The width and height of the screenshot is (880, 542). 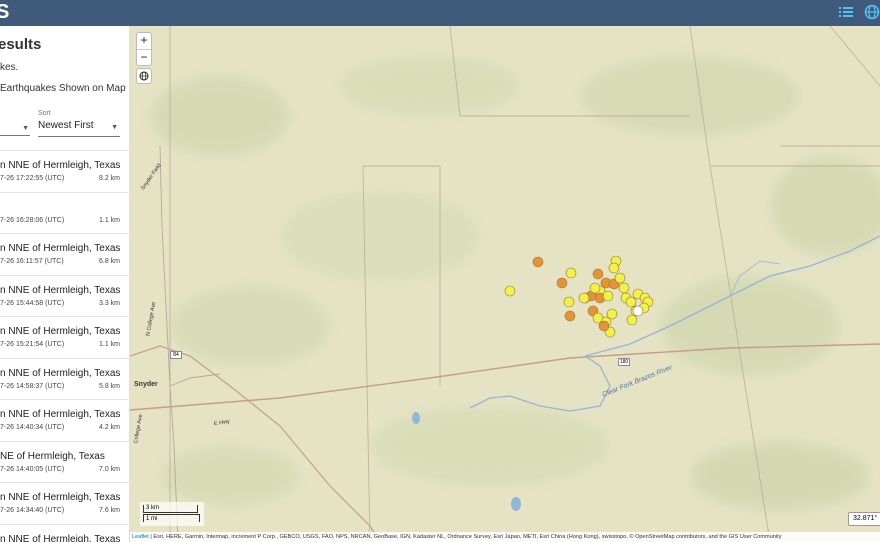 What do you see at coordinates (144, 41) in the screenshot?
I see `zoom-in-button: +` at bounding box center [144, 41].